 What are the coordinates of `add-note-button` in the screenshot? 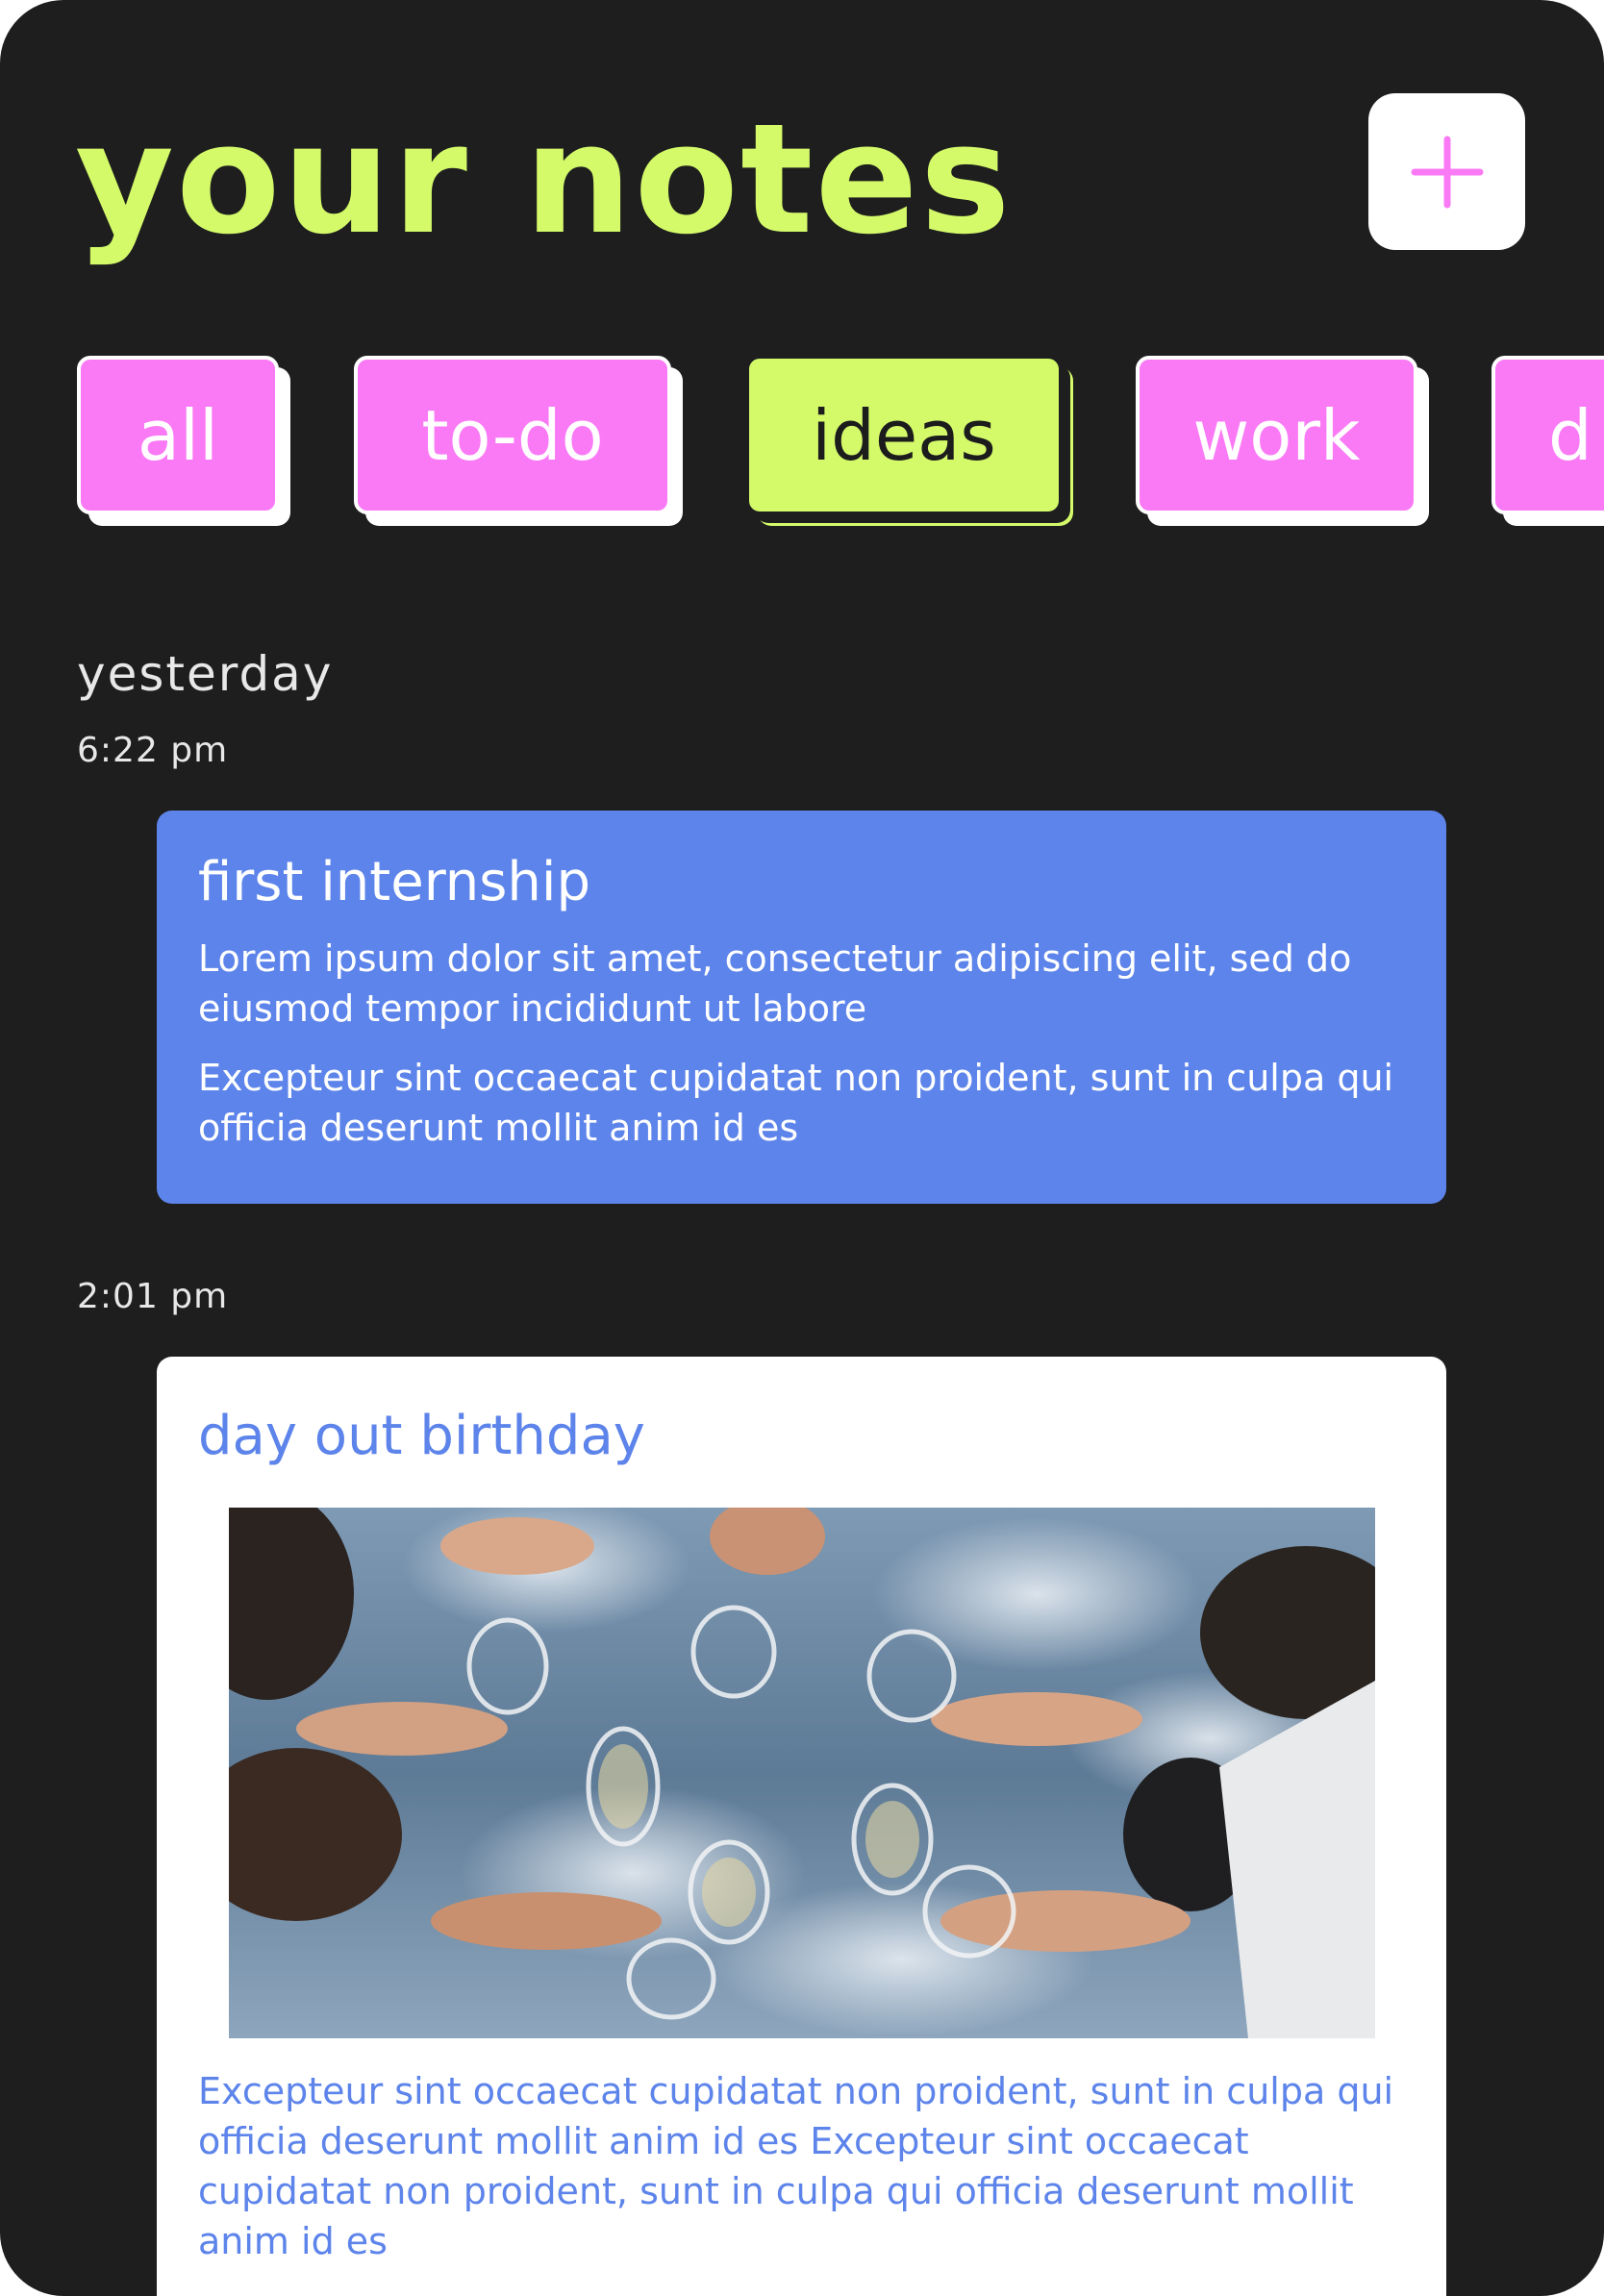 It's located at (1446, 171).